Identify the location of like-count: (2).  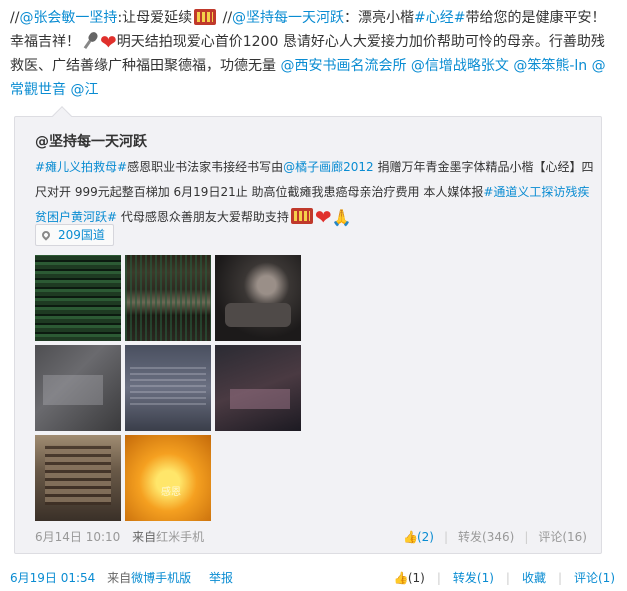
(425, 536).